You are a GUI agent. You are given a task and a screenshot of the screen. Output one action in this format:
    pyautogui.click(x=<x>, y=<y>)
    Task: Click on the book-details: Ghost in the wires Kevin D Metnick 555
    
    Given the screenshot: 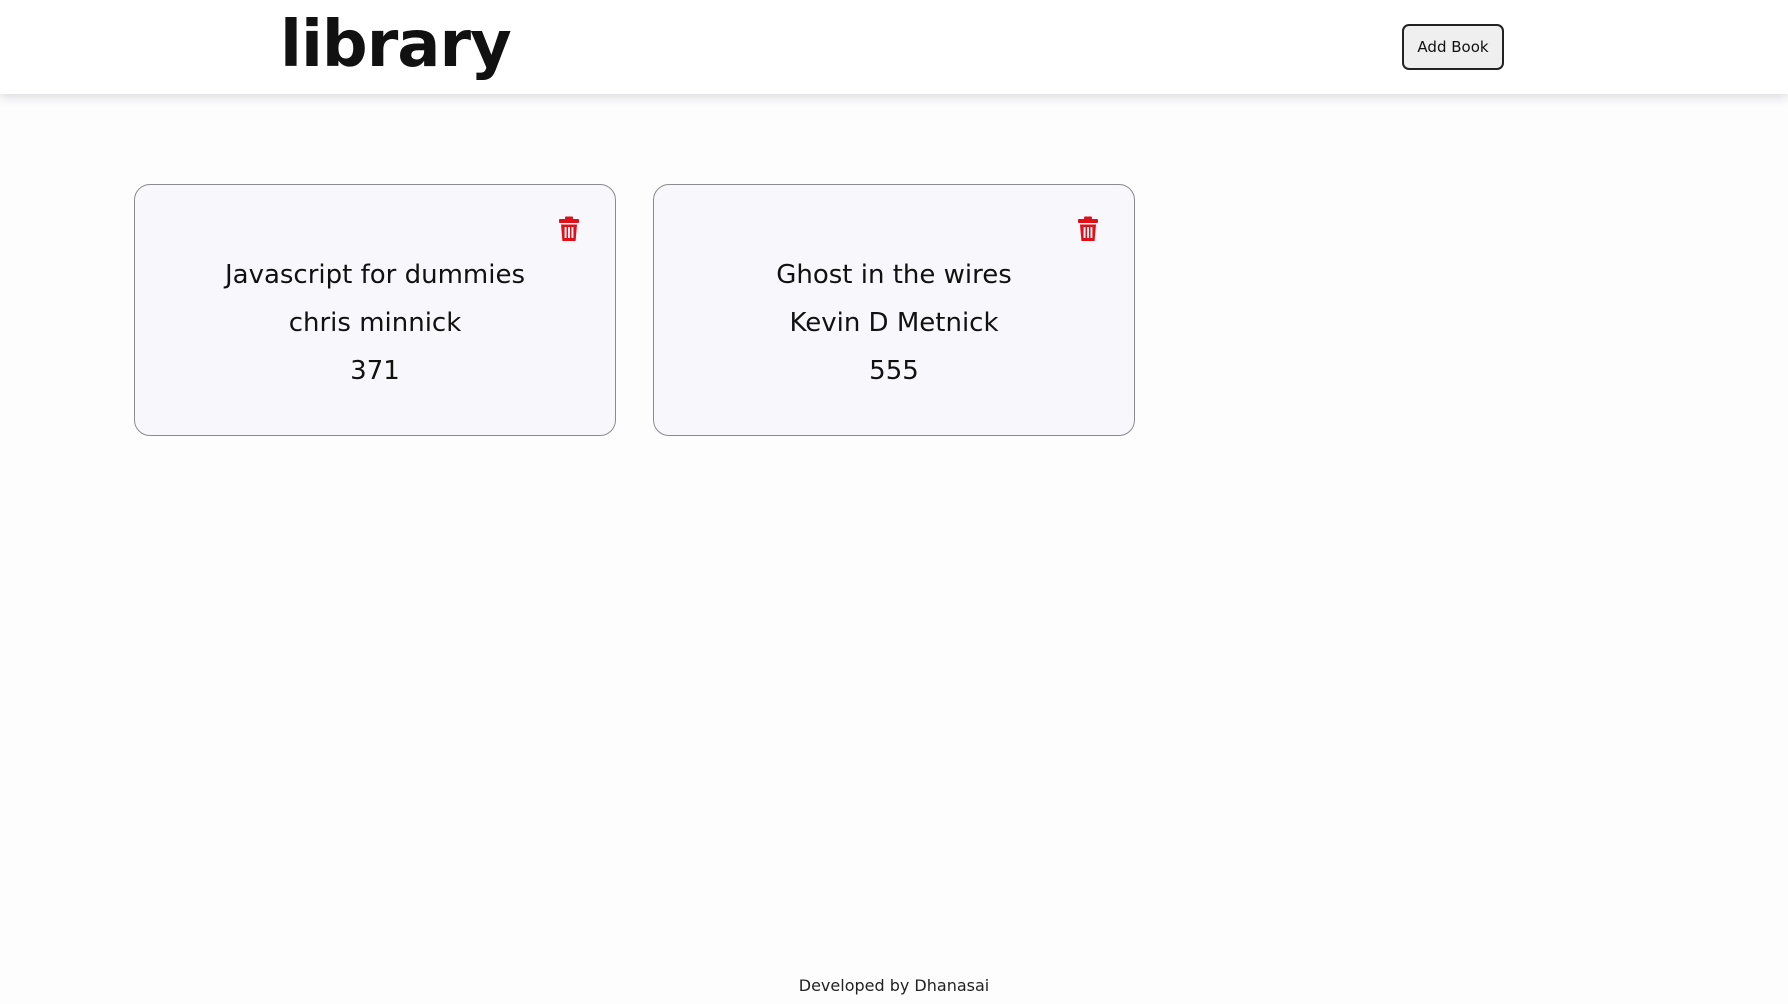 What is the action you would take?
    pyautogui.click(x=894, y=323)
    